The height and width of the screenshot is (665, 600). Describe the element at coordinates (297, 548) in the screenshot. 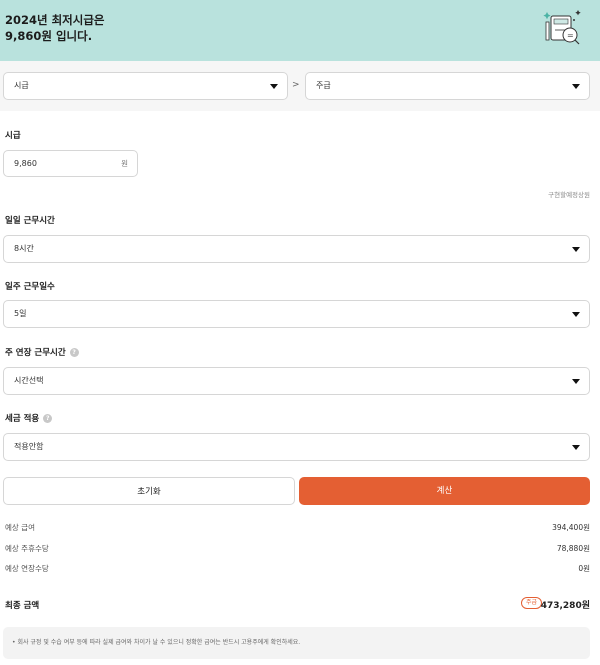

I see `result-row-holiday-pay: 예상 주휴수당 78,880원` at that location.